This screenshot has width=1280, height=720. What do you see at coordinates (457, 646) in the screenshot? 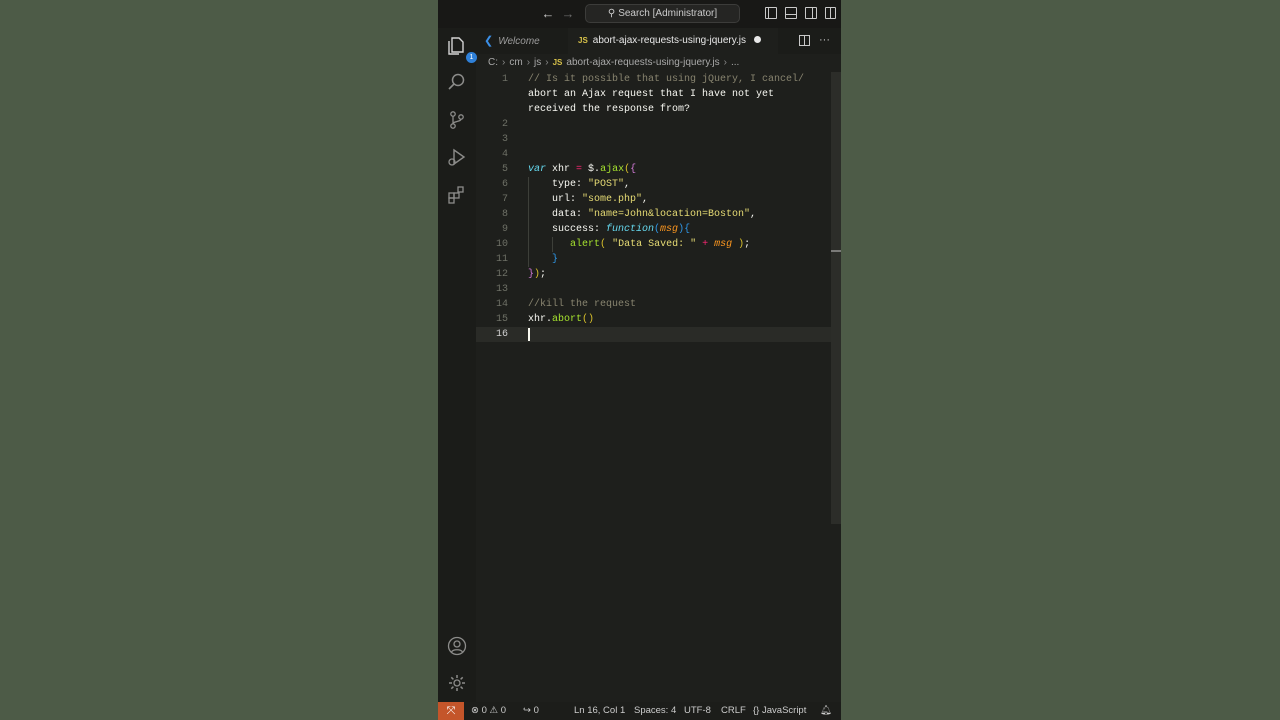
I see `accounts-icon` at bounding box center [457, 646].